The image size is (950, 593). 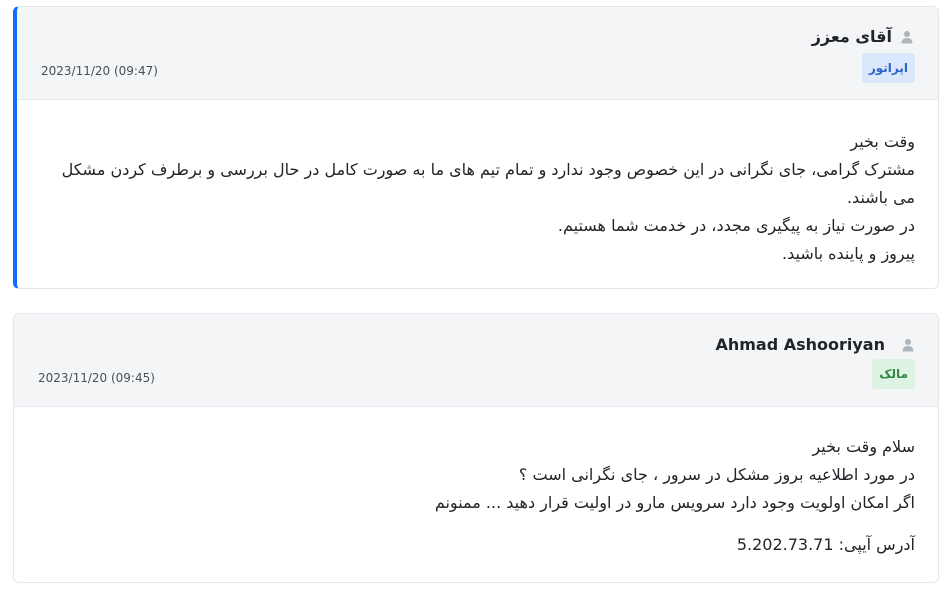 I want to click on role-badge: مالک, so click(x=893, y=374).